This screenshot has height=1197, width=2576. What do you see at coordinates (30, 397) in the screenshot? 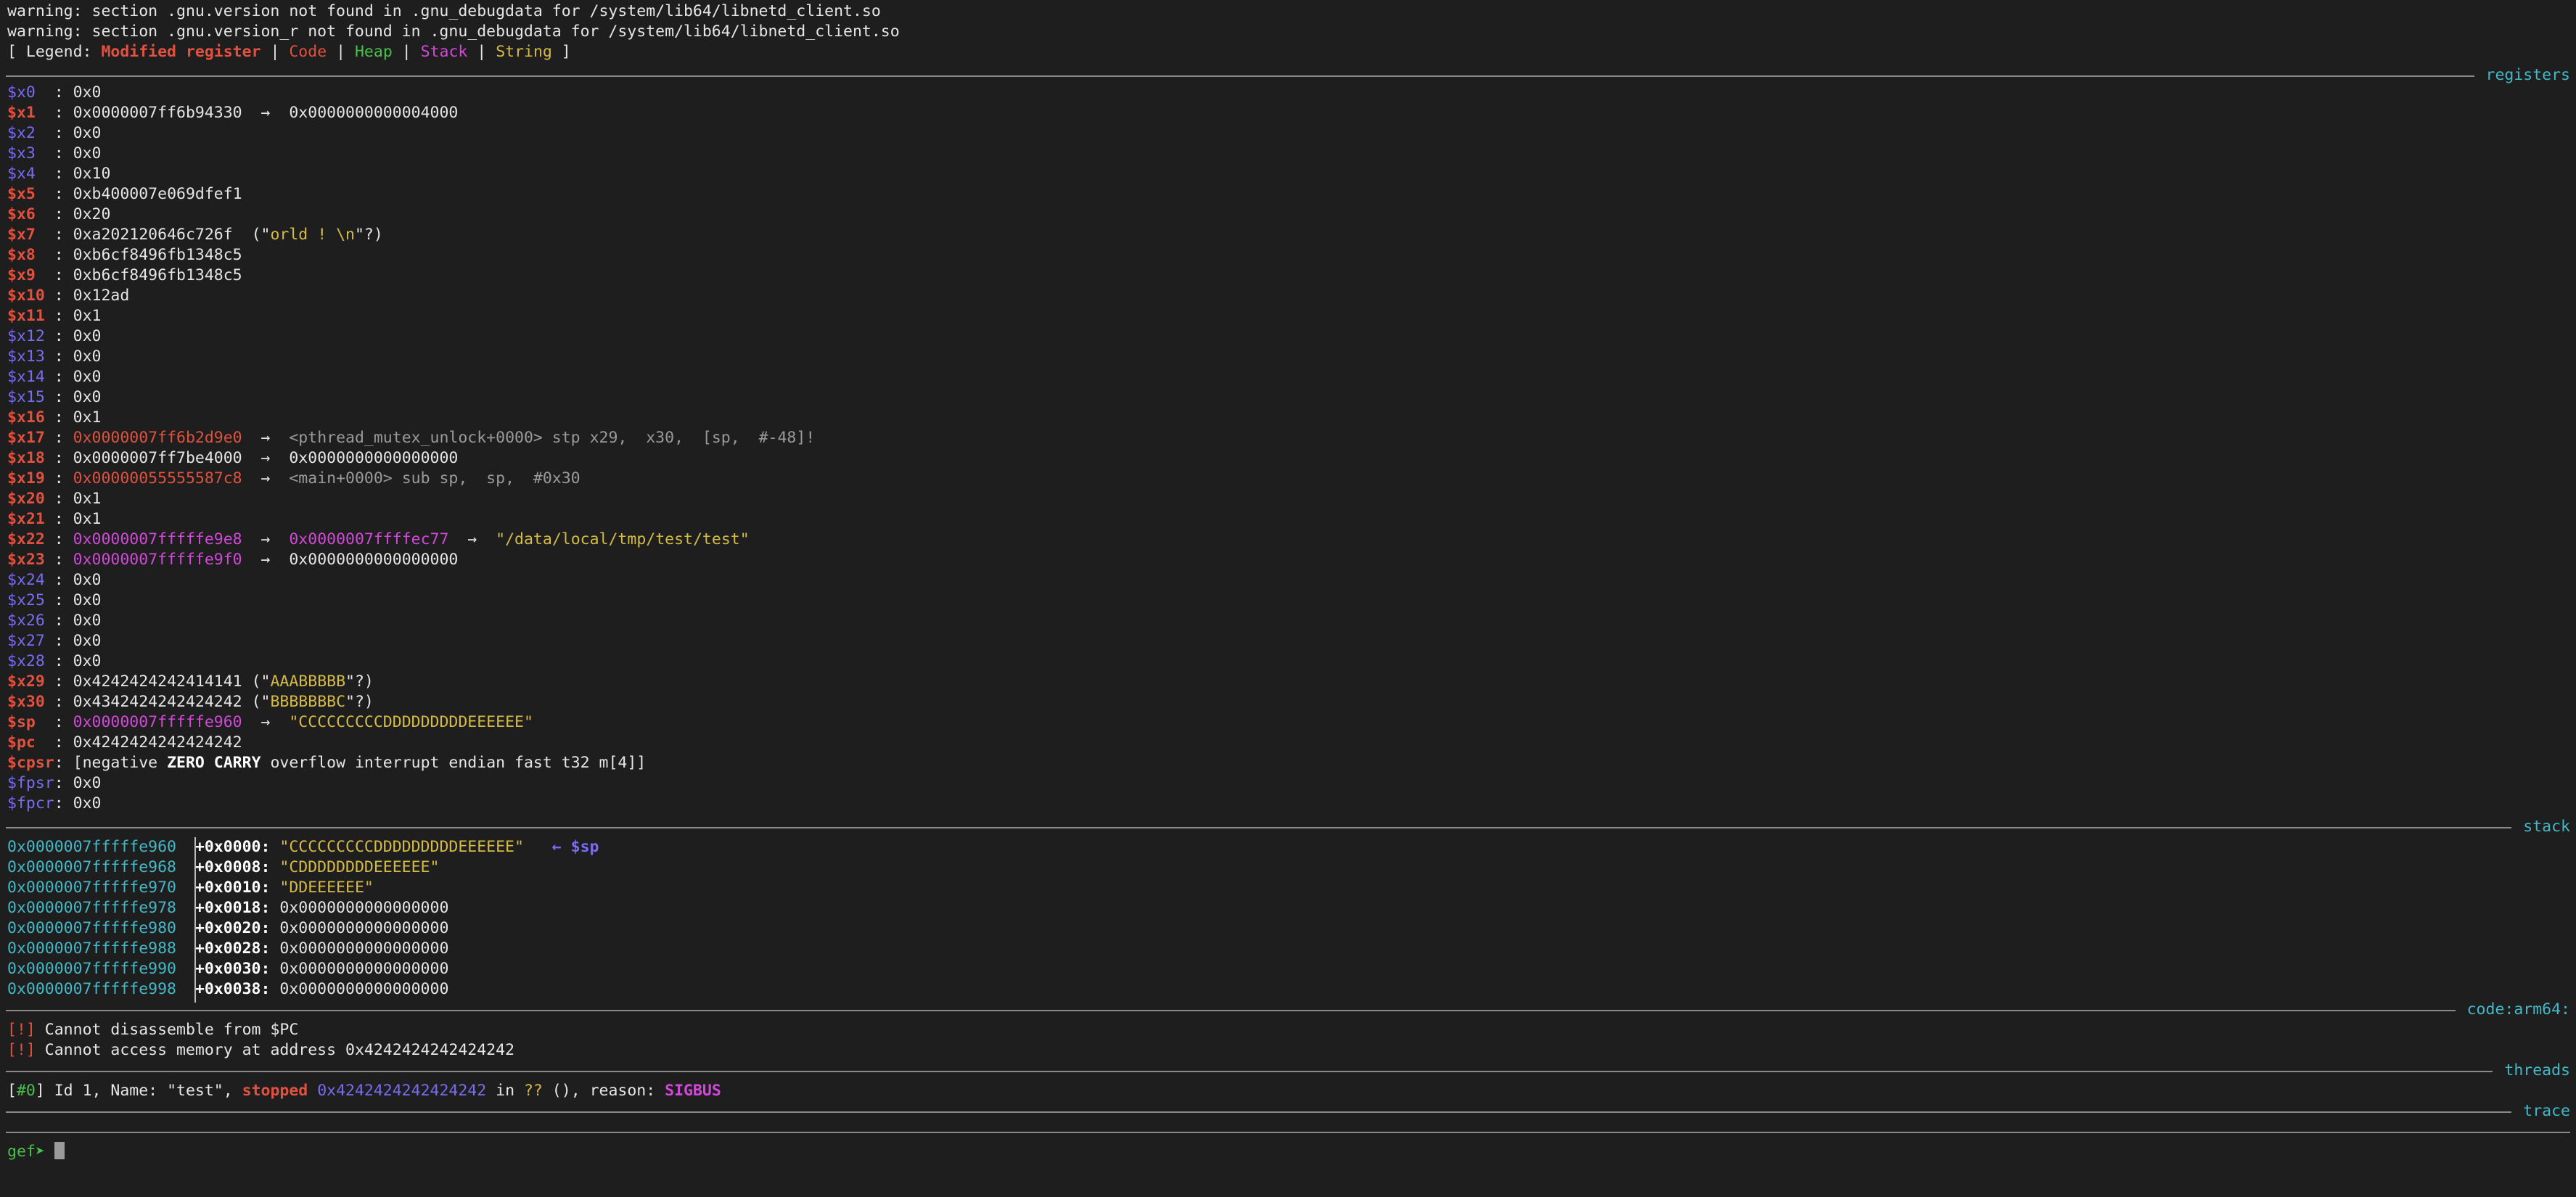
I see `register-name: $x15` at bounding box center [30, 397].